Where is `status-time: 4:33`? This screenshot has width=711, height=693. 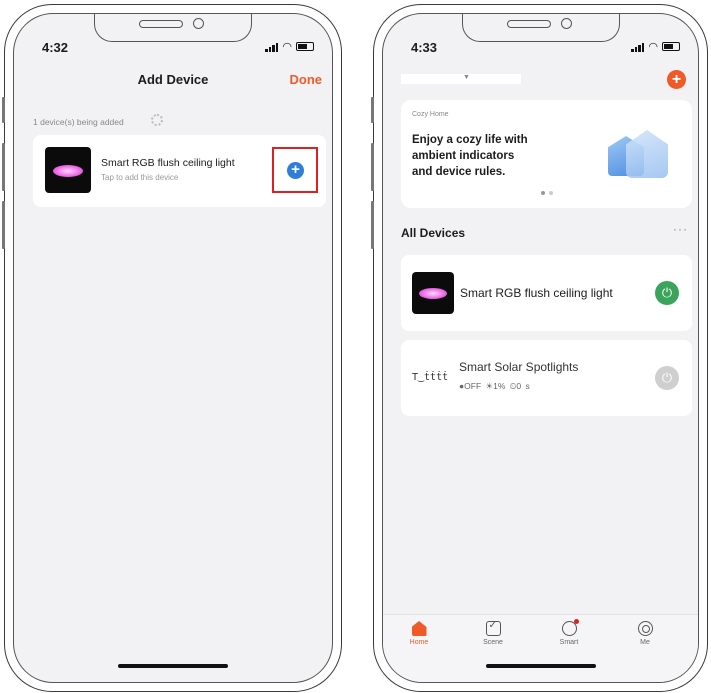
status-time: 4:33 is located at coordinates (424, 47).